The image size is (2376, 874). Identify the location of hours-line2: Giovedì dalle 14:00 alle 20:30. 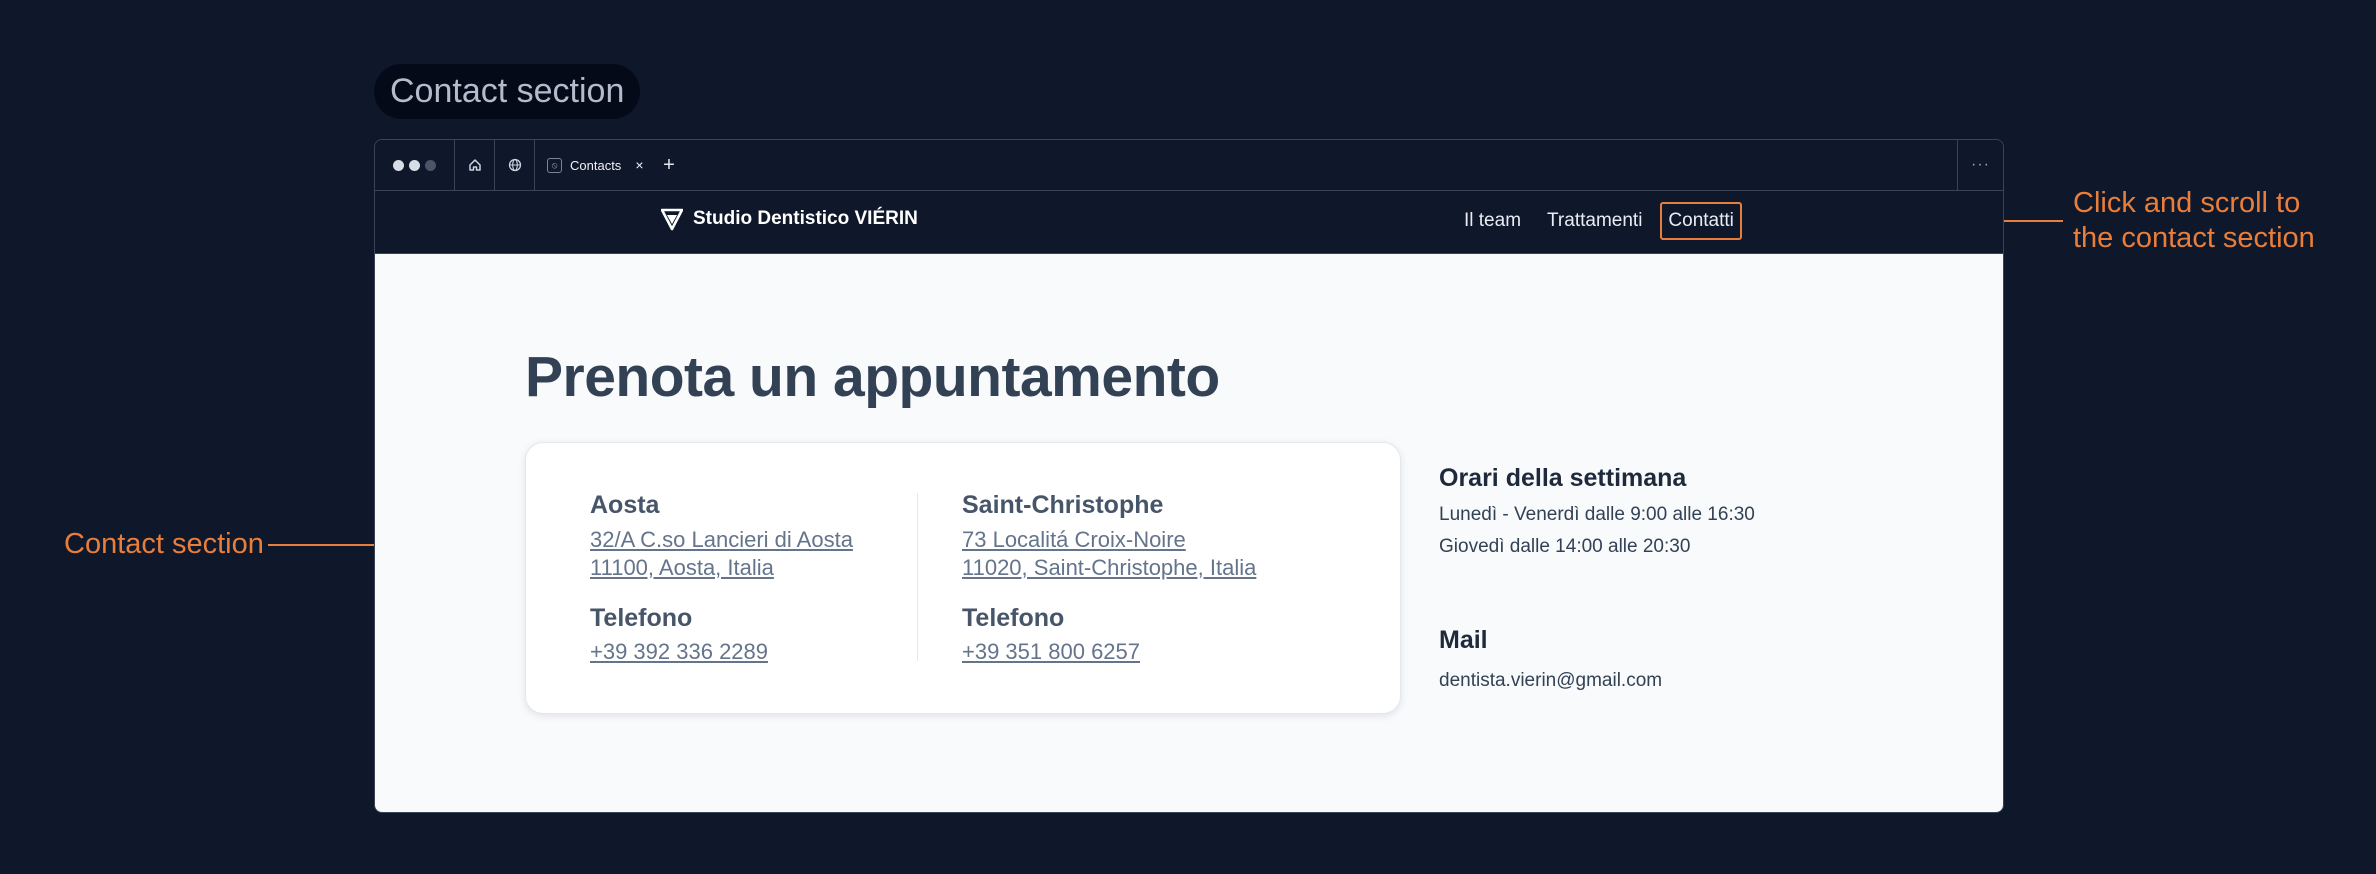
(1565, 546).